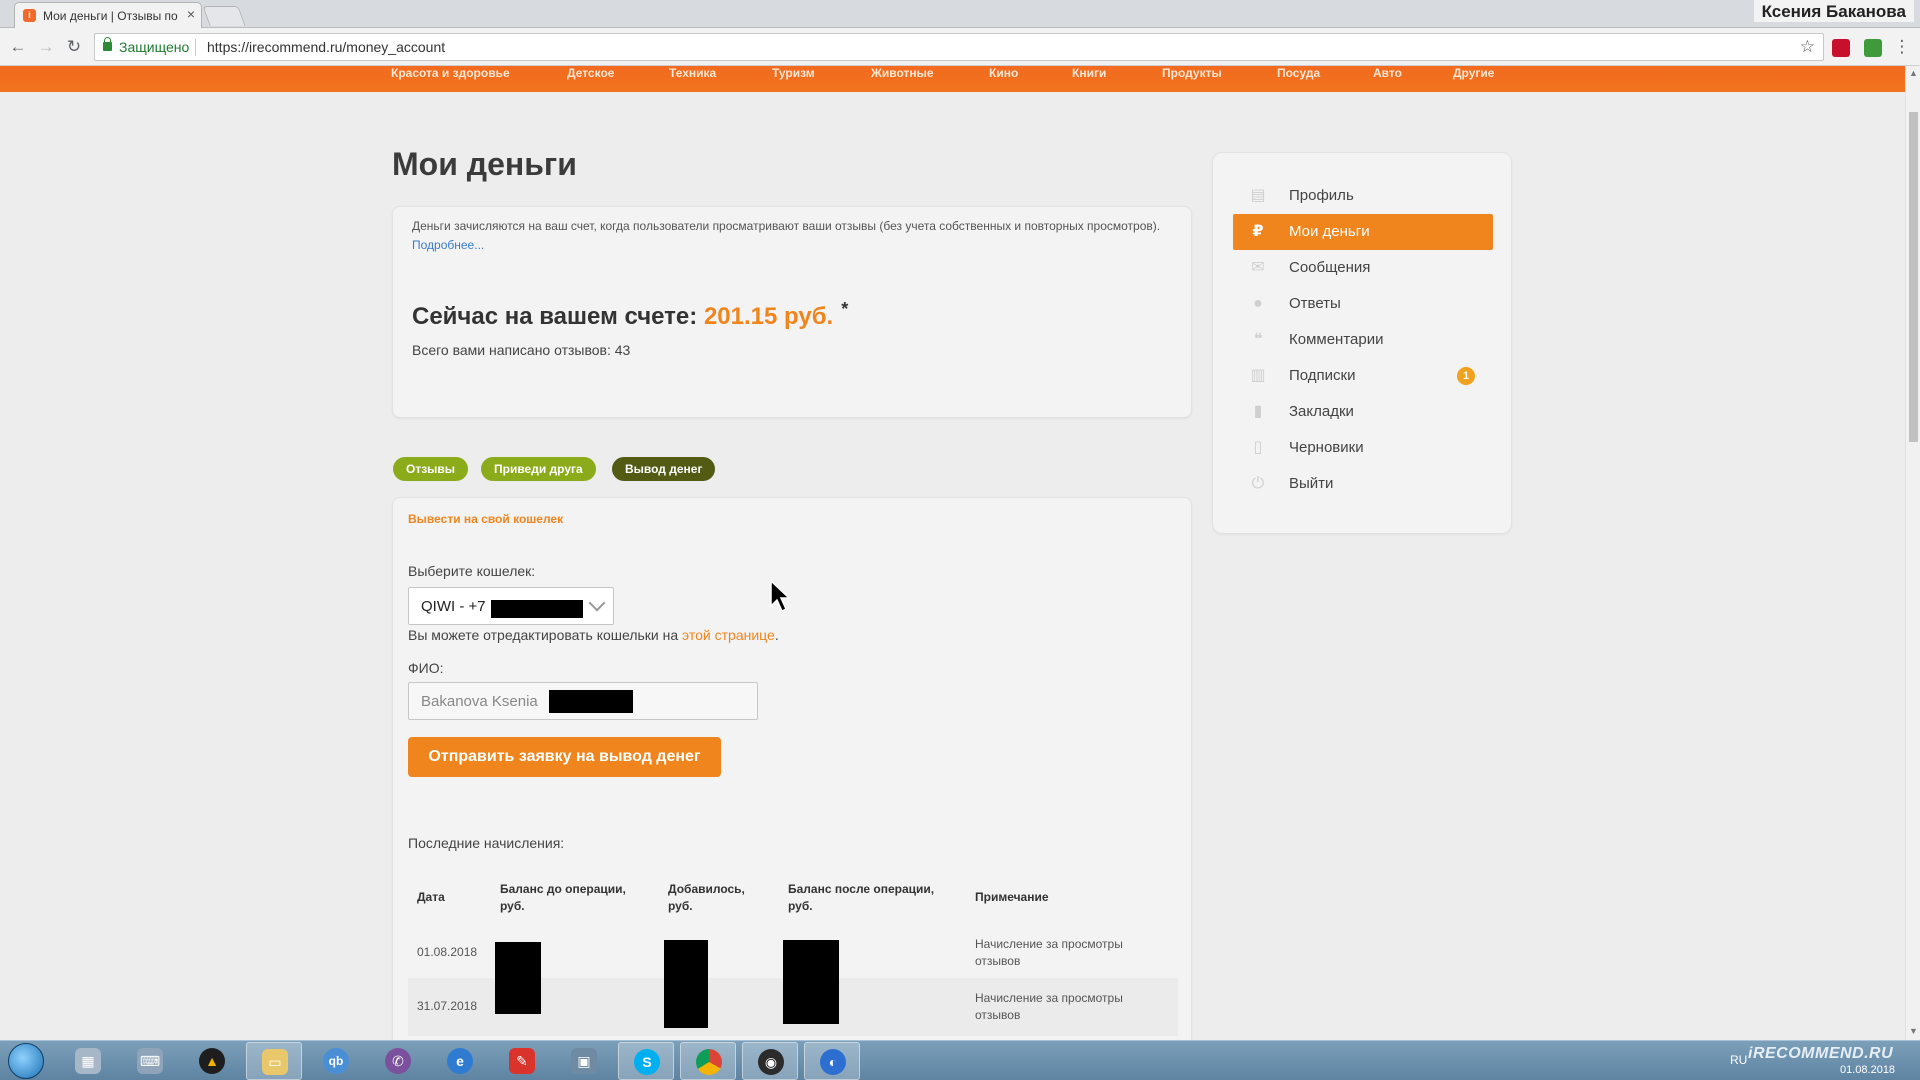 The height and width of the screenshot is (1080, 1920). I want to click on submit-withdraw-button: Отправить заявку на вывод денег, so click(564, 757).